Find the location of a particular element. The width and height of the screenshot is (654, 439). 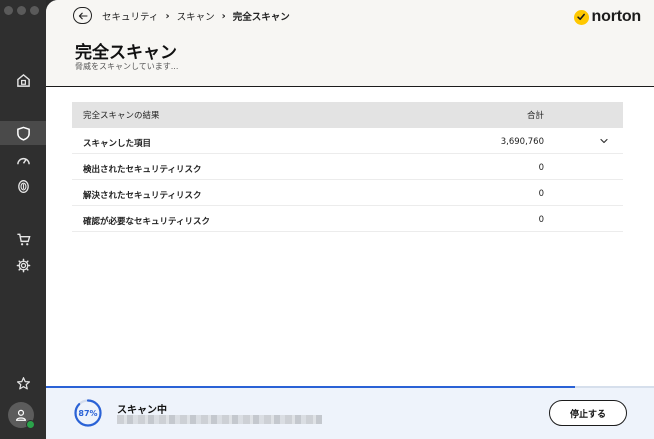

shield-icon is located at coordinates (23, 133).